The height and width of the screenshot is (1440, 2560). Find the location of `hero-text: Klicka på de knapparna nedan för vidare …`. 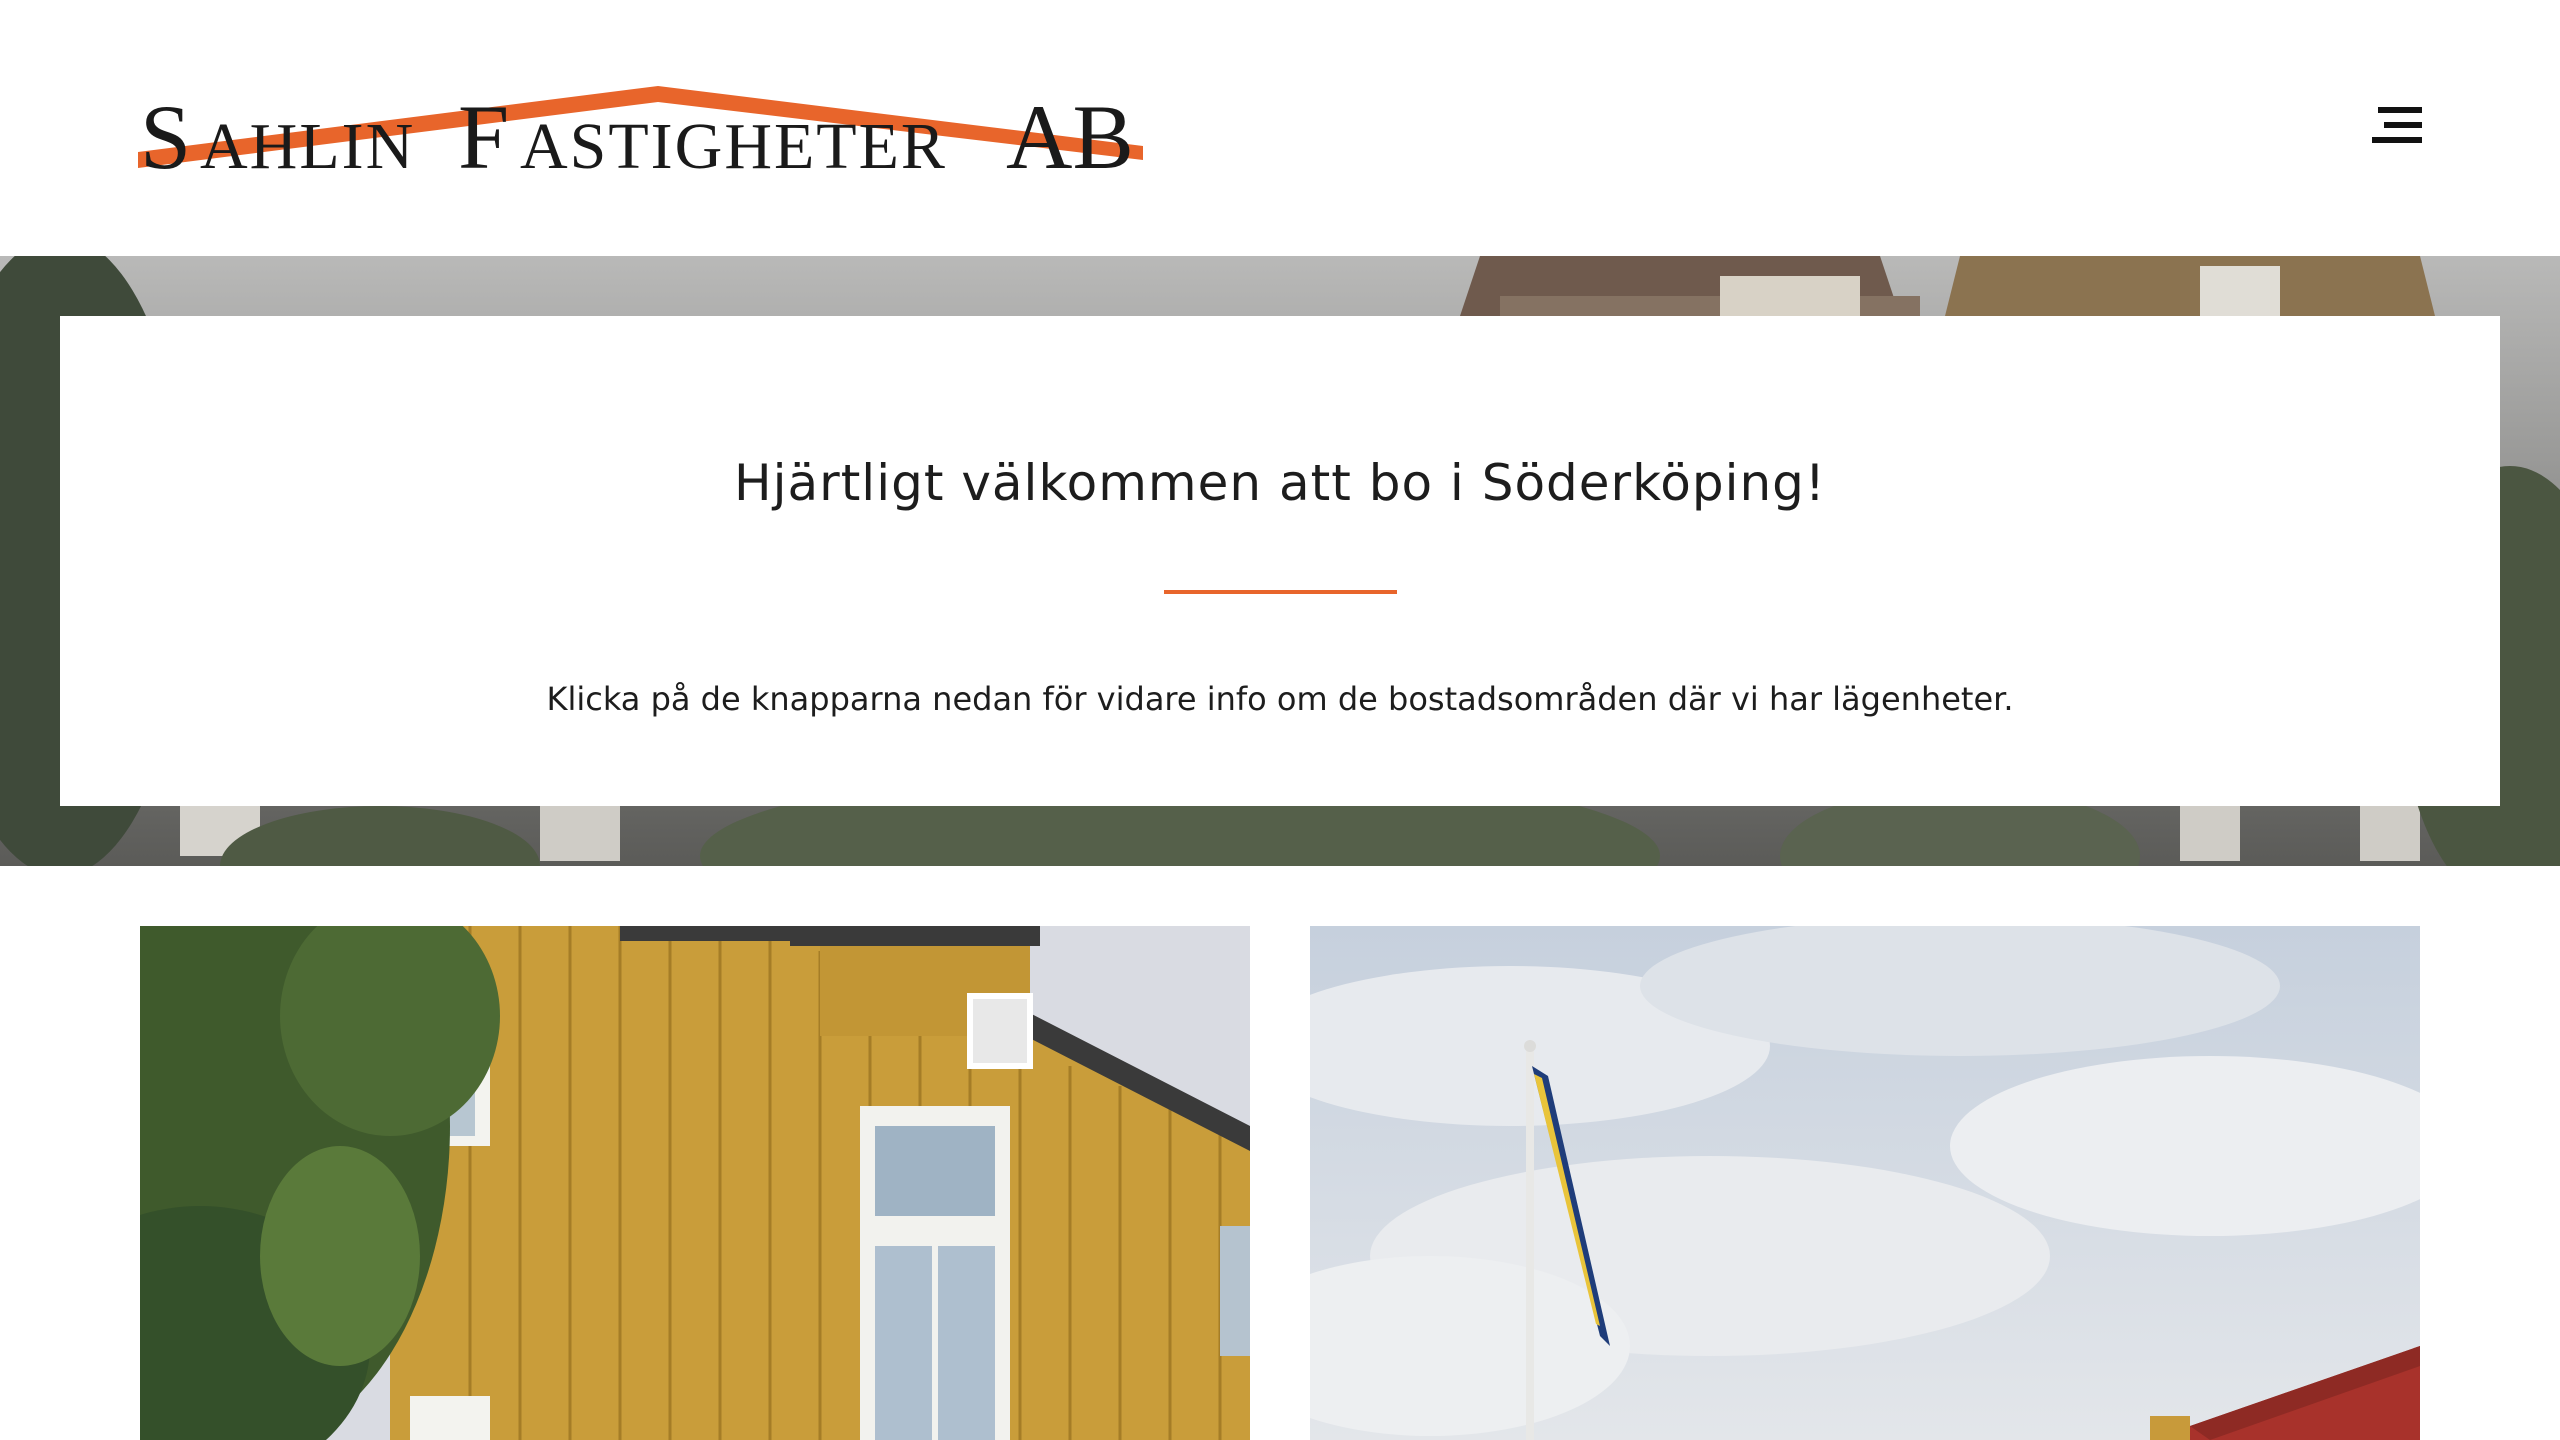

hero-text: Klicka på de knapparna nedan för vidare … is located at coordinates (1280, 699).